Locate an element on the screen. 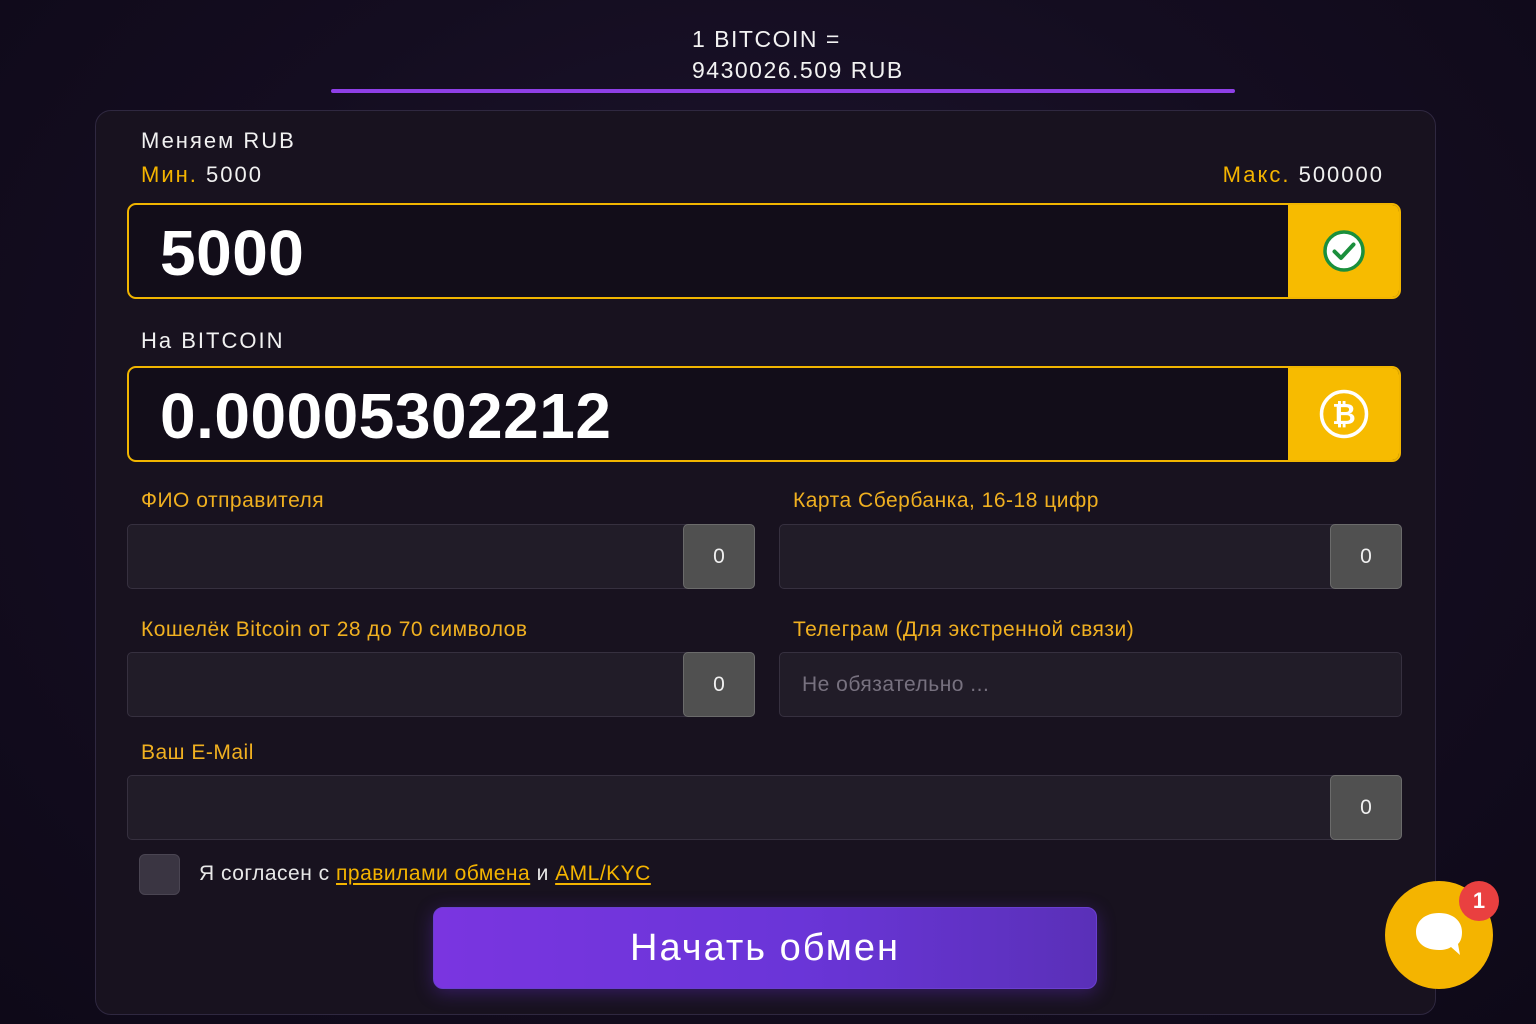 This screenshot has height=1024, width=1536. bitcoin-icon: ₿ is located at coordinates (1343, 414).